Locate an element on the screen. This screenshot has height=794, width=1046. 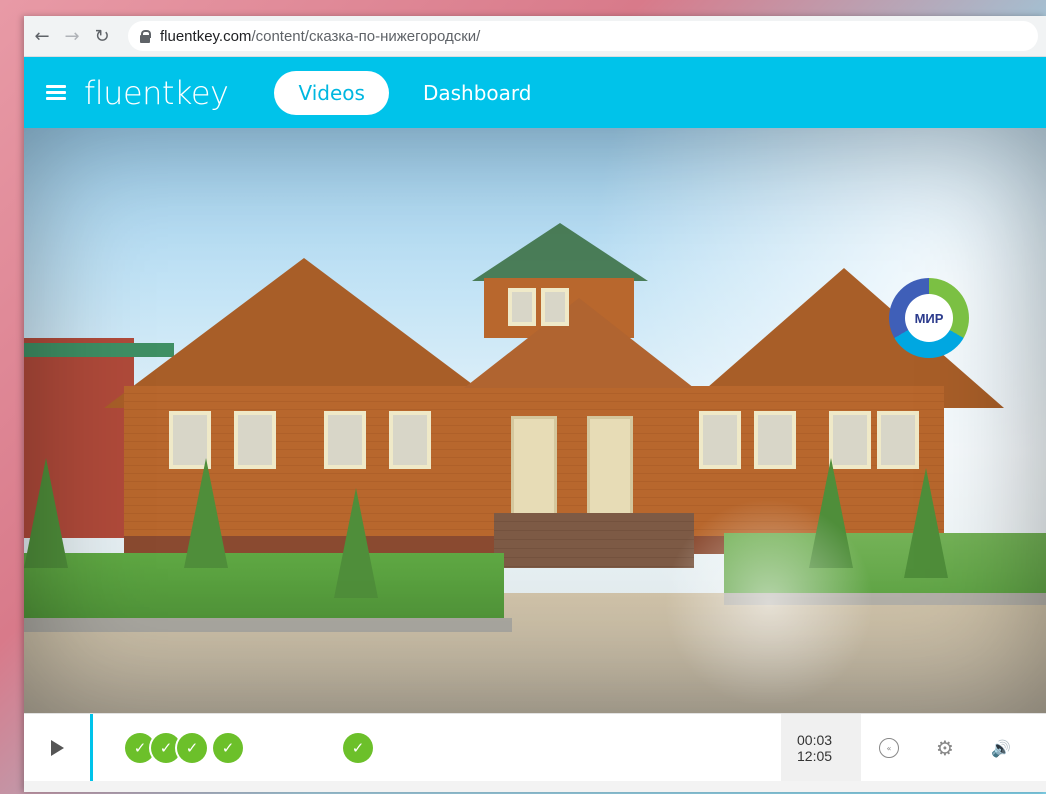
play-button is located at coordinates (57, 748).